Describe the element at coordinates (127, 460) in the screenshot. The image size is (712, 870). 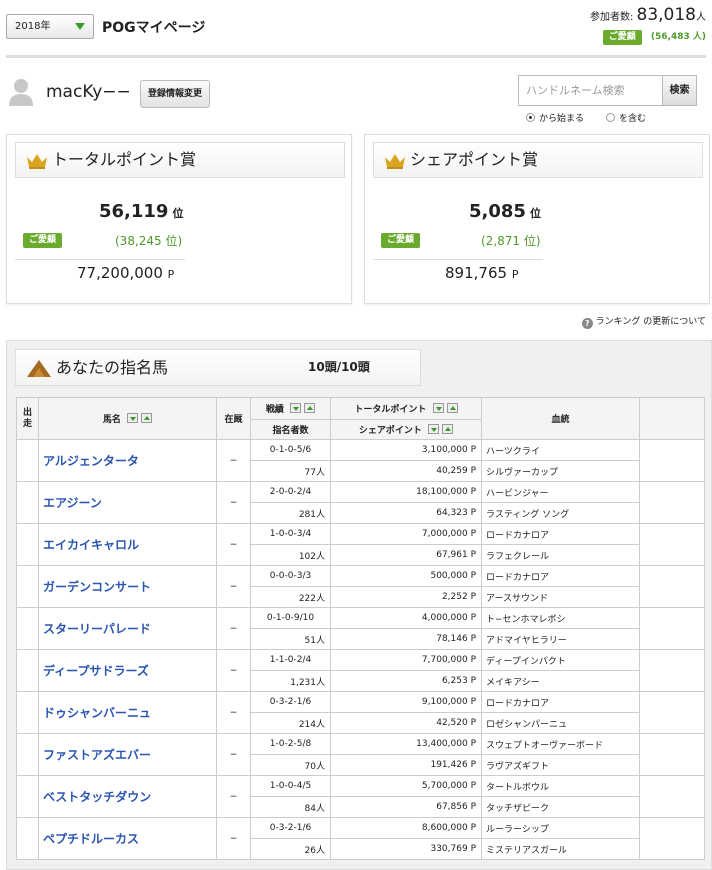
I see `horse-name-link: アルジェンタータ` at that location.